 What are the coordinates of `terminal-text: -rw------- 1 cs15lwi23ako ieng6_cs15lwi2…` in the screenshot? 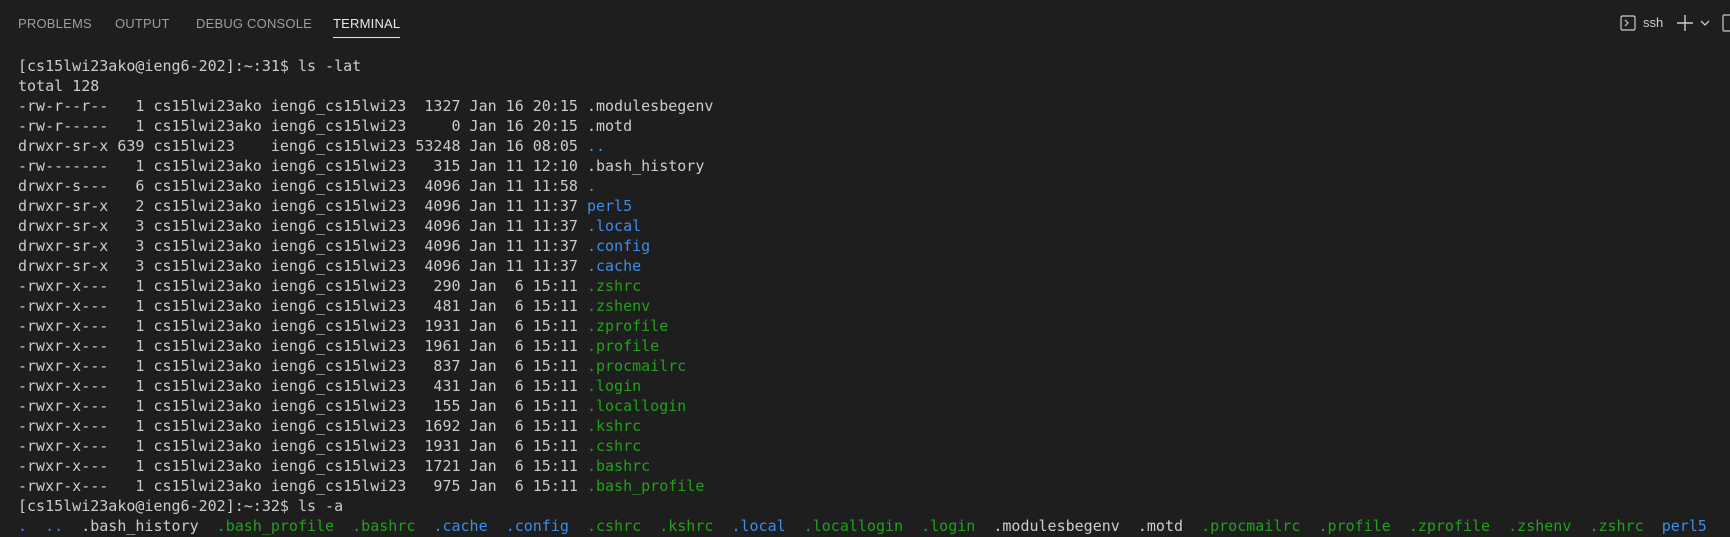 It's located at (302, 166).